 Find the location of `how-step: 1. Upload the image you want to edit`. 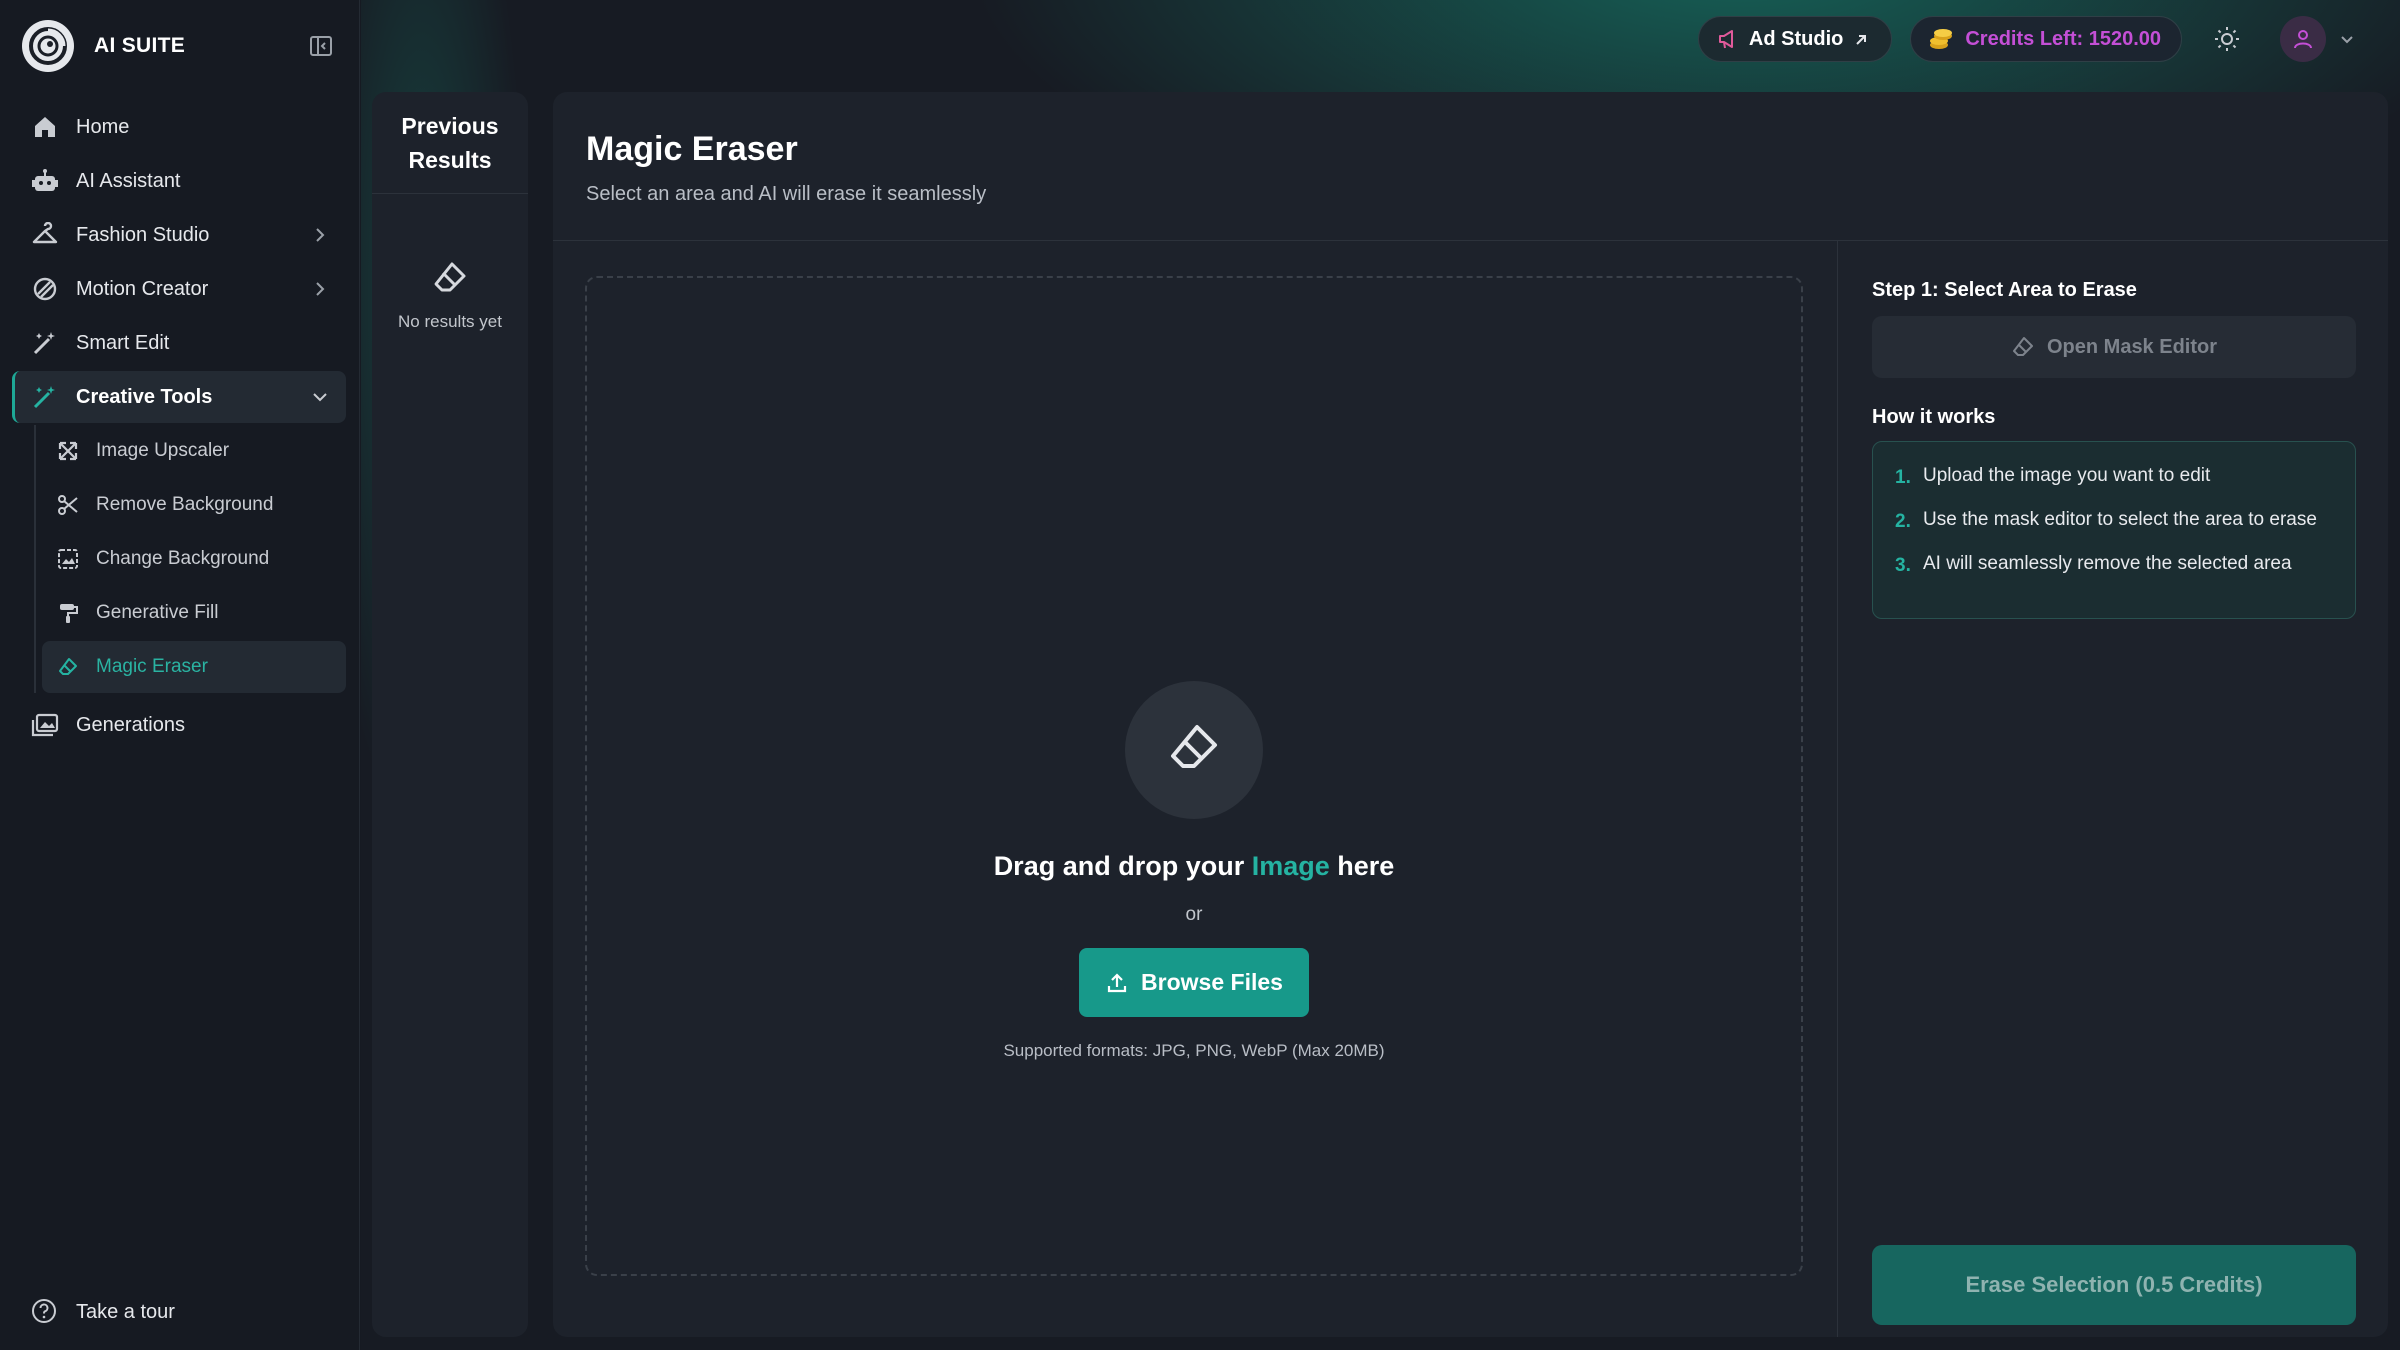

how-step: 1. Upload the image you want to edit is located at coordinates (2114, 477).